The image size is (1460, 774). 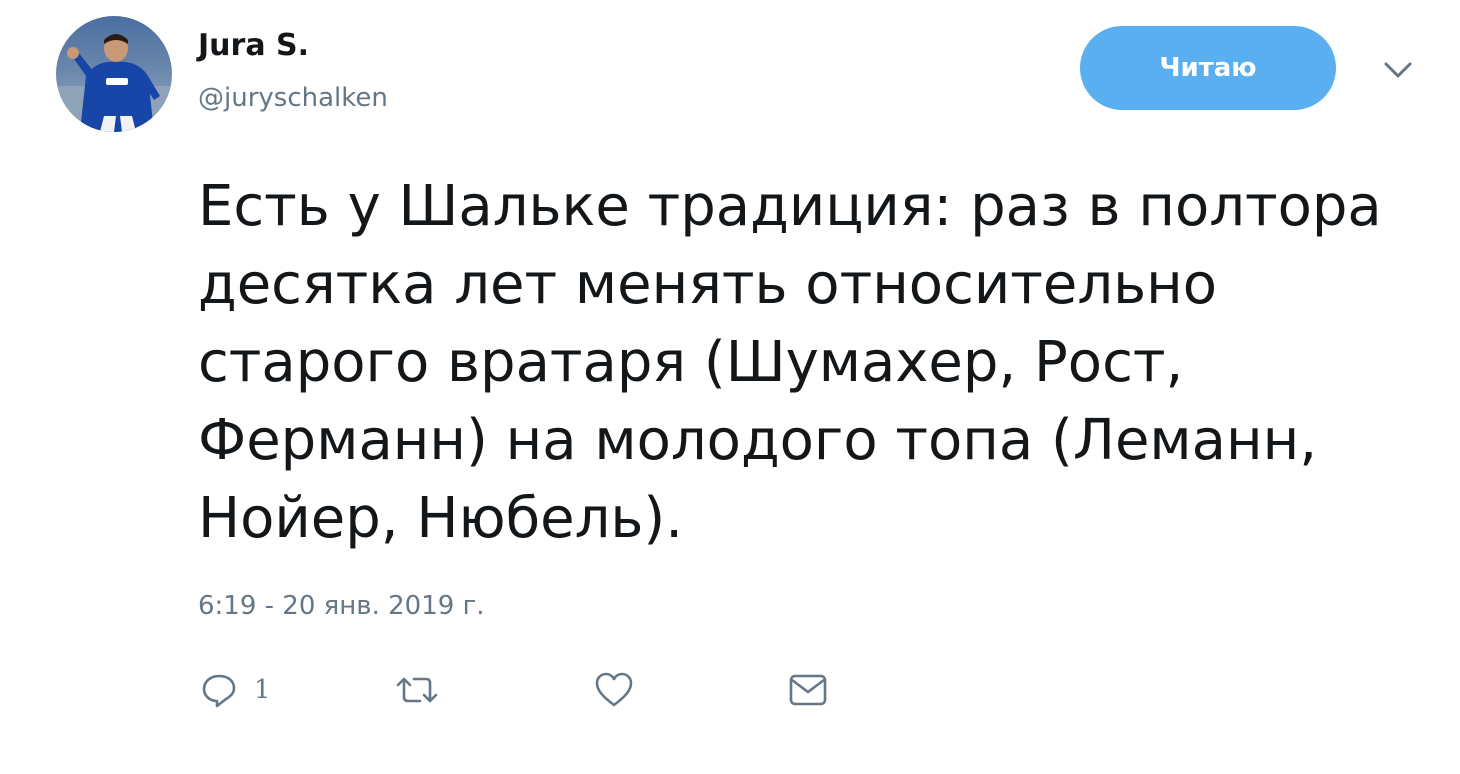 I want to click on following-button: Читаю, so click(x=1208, y=68).